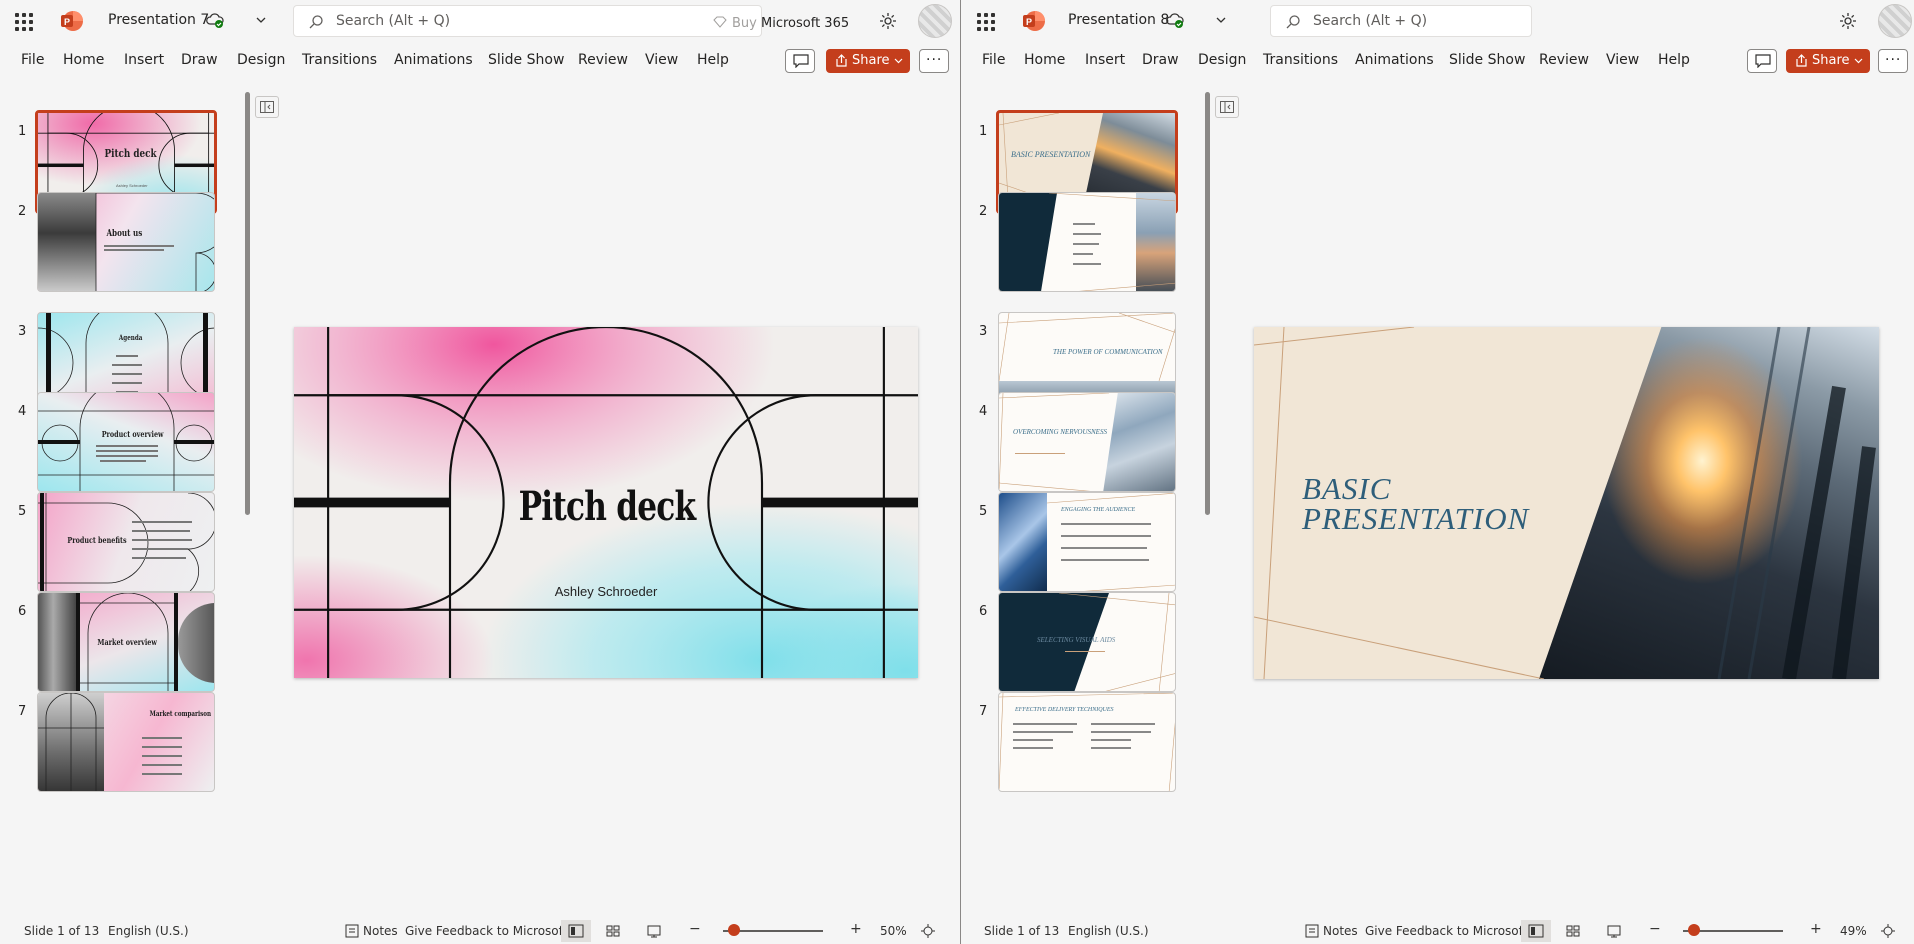  Describe the element at coordinates (1118, 20) in the screenshot. I see `document-title: Presentation 8` at that location.